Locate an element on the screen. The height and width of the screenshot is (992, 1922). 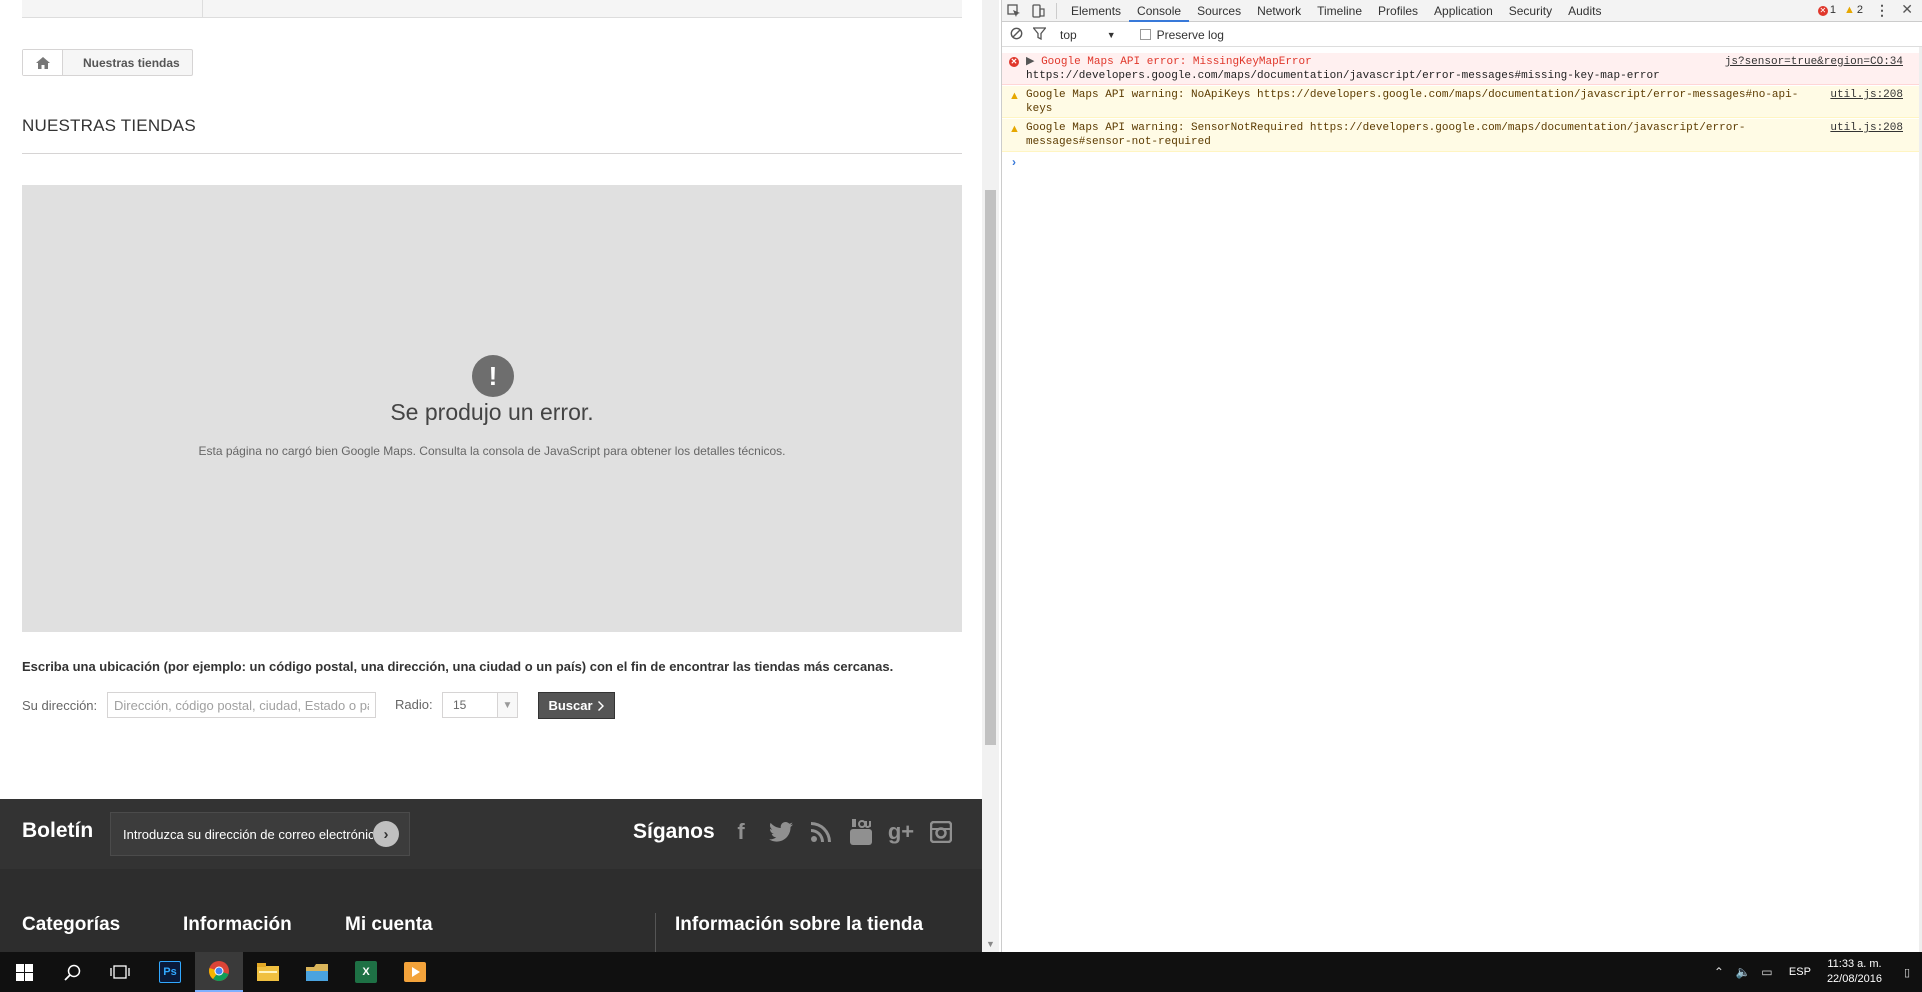
expand-triangle-icon: ▶ is located at coordinates (1030, 62).